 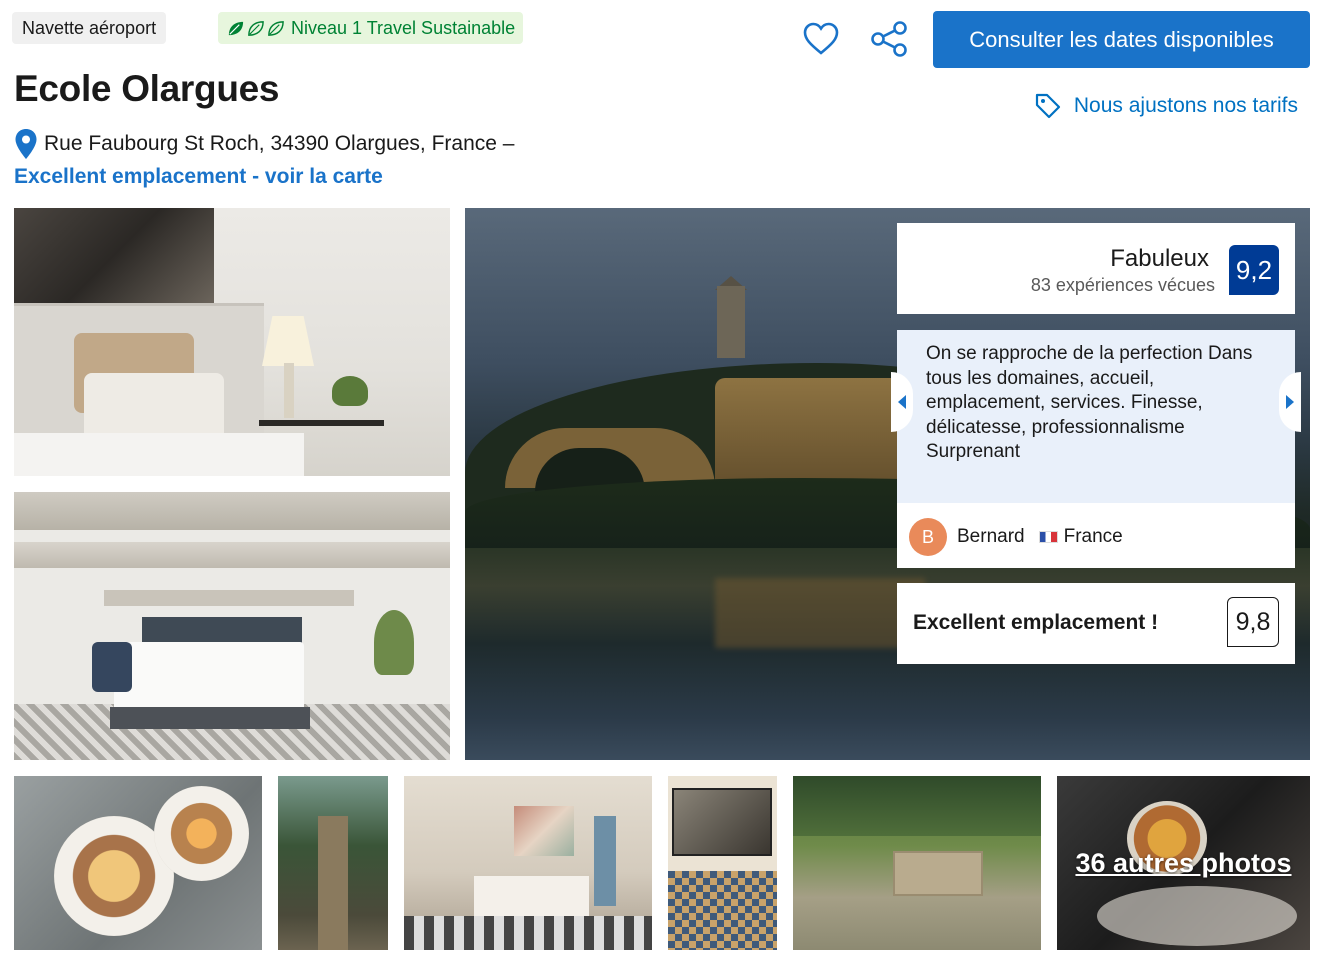 I want to click on travel-sustainable-badge: Niveau 1 Travel Sustainable, so click(x=371, y=28).